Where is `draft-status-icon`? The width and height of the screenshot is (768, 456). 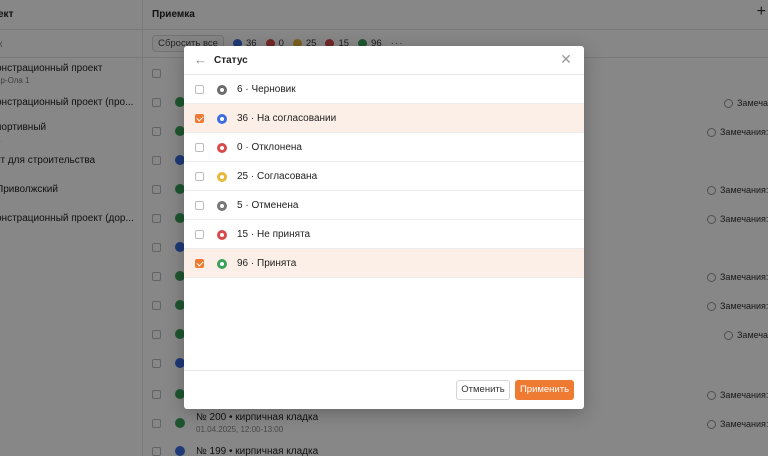
draft-status-icon is located at coordinates (222, 89).